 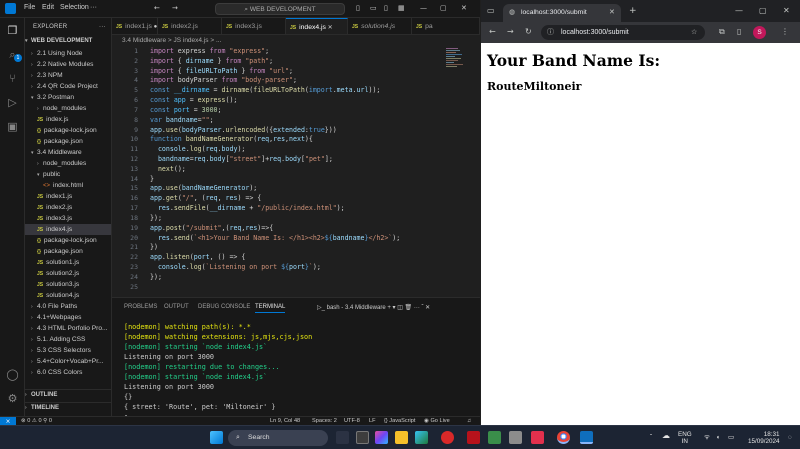 What do you see at coordinates (12, 102) in the screenshot?
I see `run-debug-icon: ▷` at bounding box center [12, 102].